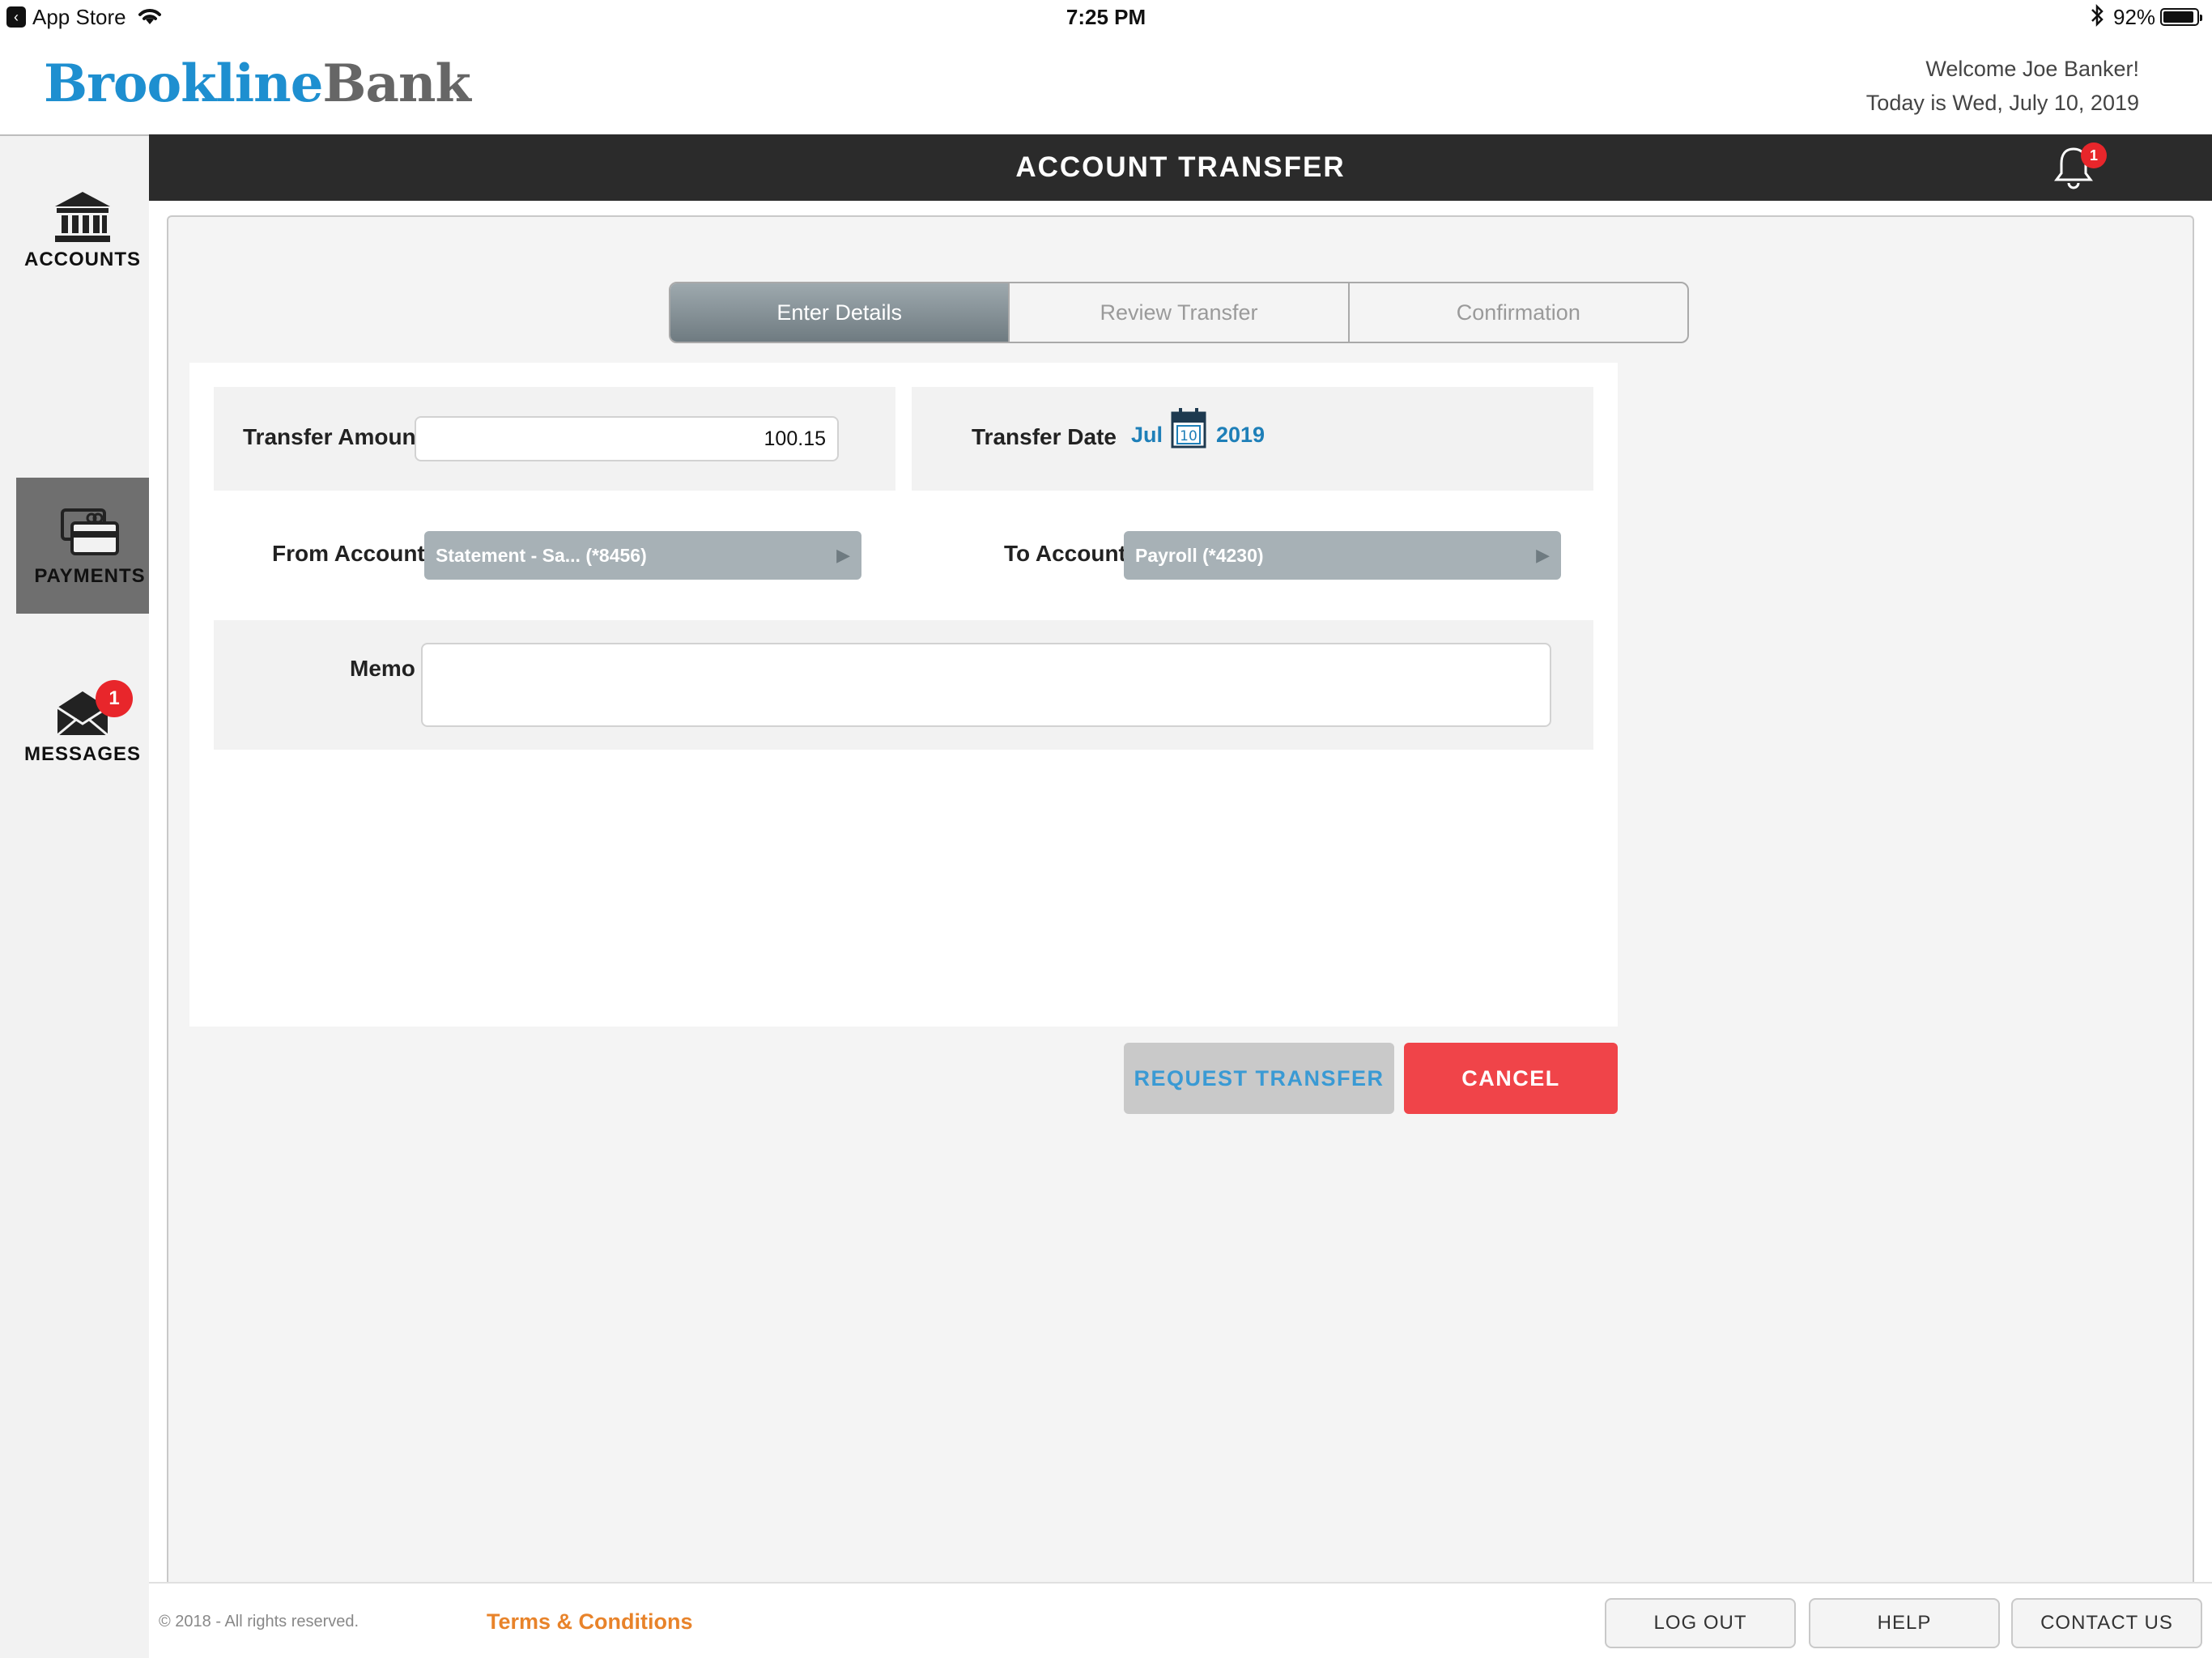 The width and height of the screenshot is (2212, 1658). Describe the element at coordinates (115, 698) in the screenshot. I see `messages-badge: 1` at that location.